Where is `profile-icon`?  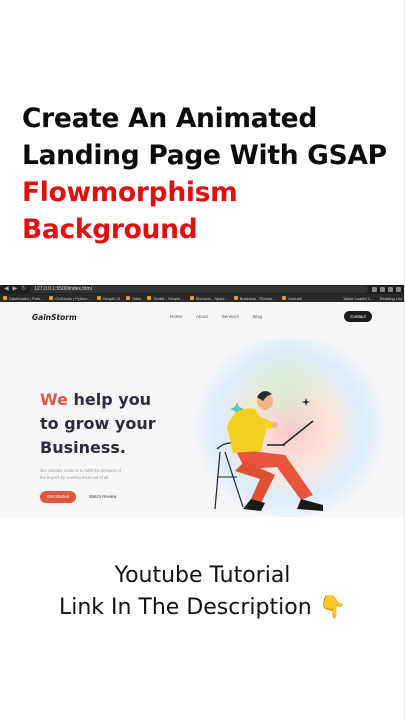
profile-icon is located at coordinates (398, 289).